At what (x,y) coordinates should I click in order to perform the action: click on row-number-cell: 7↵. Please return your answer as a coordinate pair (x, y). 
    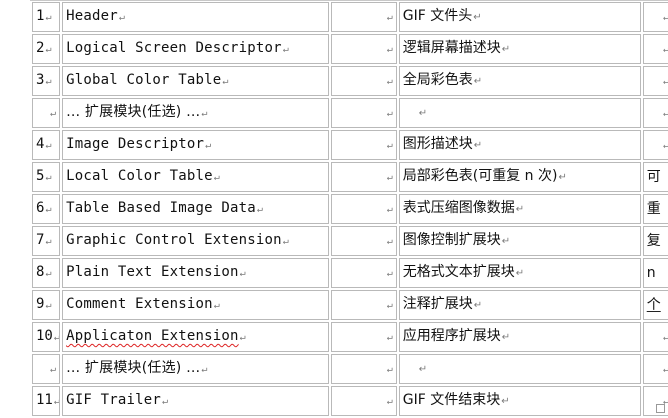
    Looking at the image, I should click on (46, 241).